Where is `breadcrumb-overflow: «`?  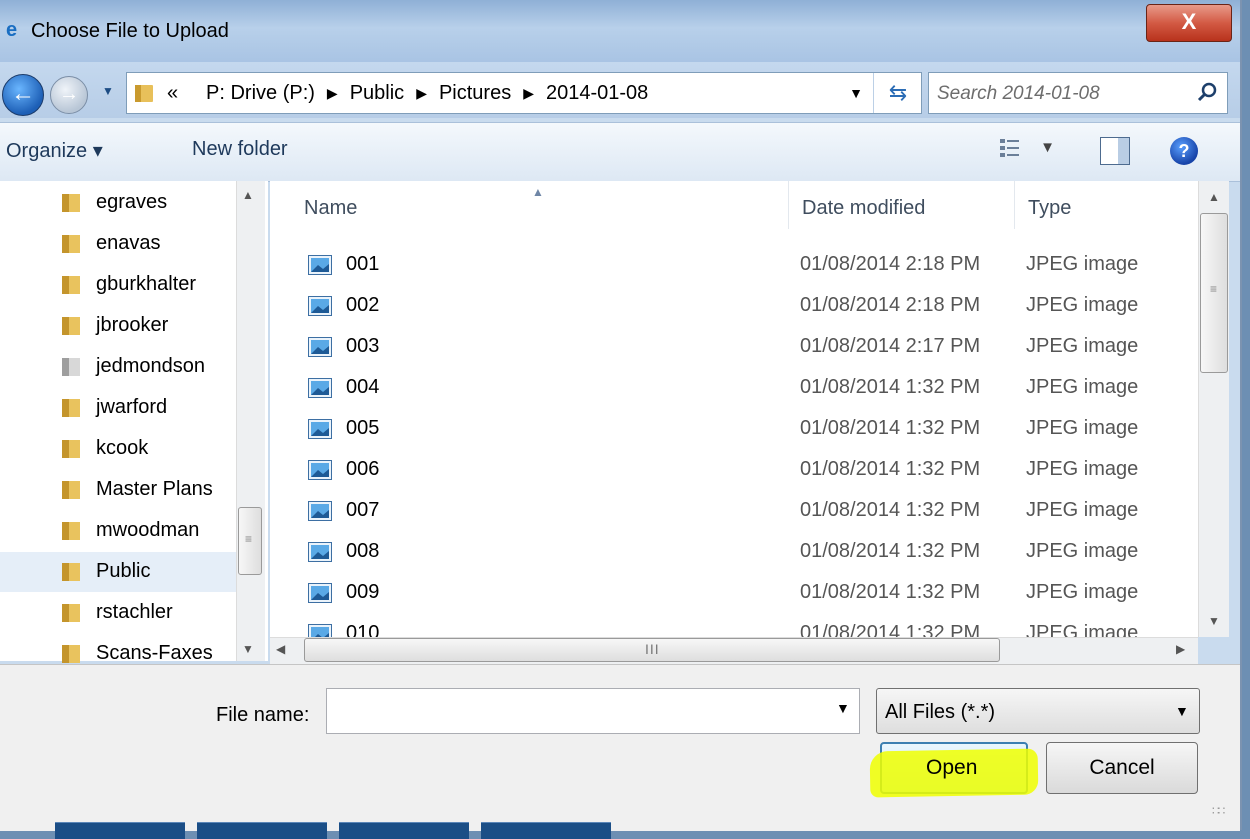
breadcrumb-overflow: « is located at coordinates (172, 93).